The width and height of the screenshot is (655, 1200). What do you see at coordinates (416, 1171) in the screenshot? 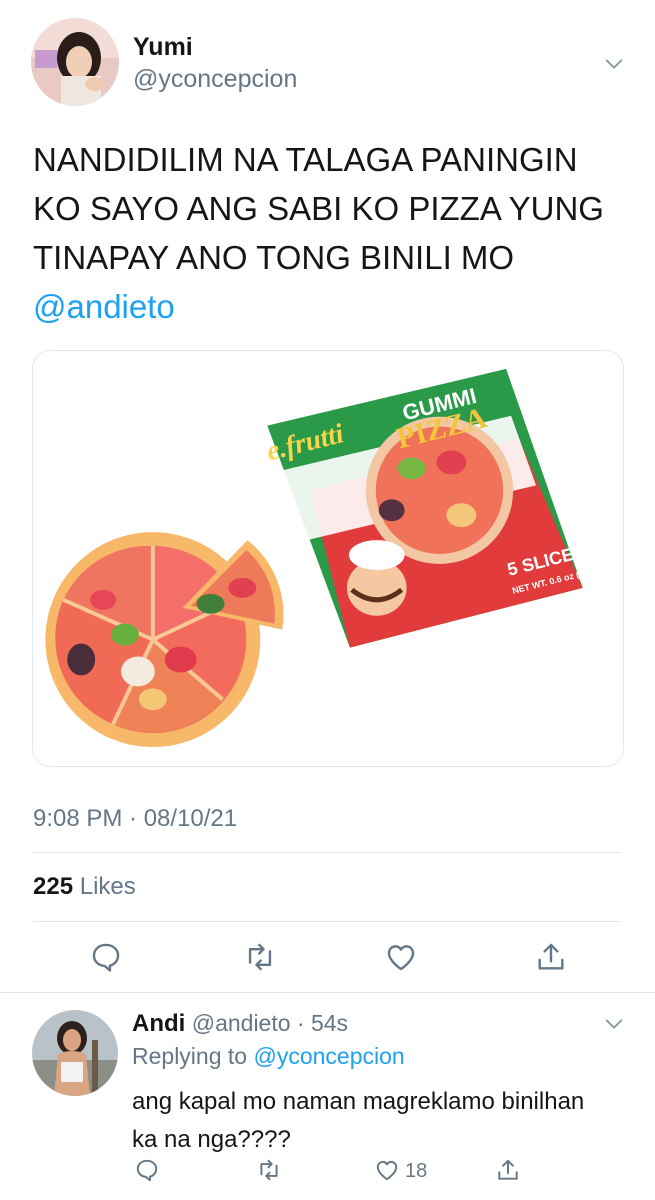
I see `like-count: 18` at bounding box center [416, 1171].